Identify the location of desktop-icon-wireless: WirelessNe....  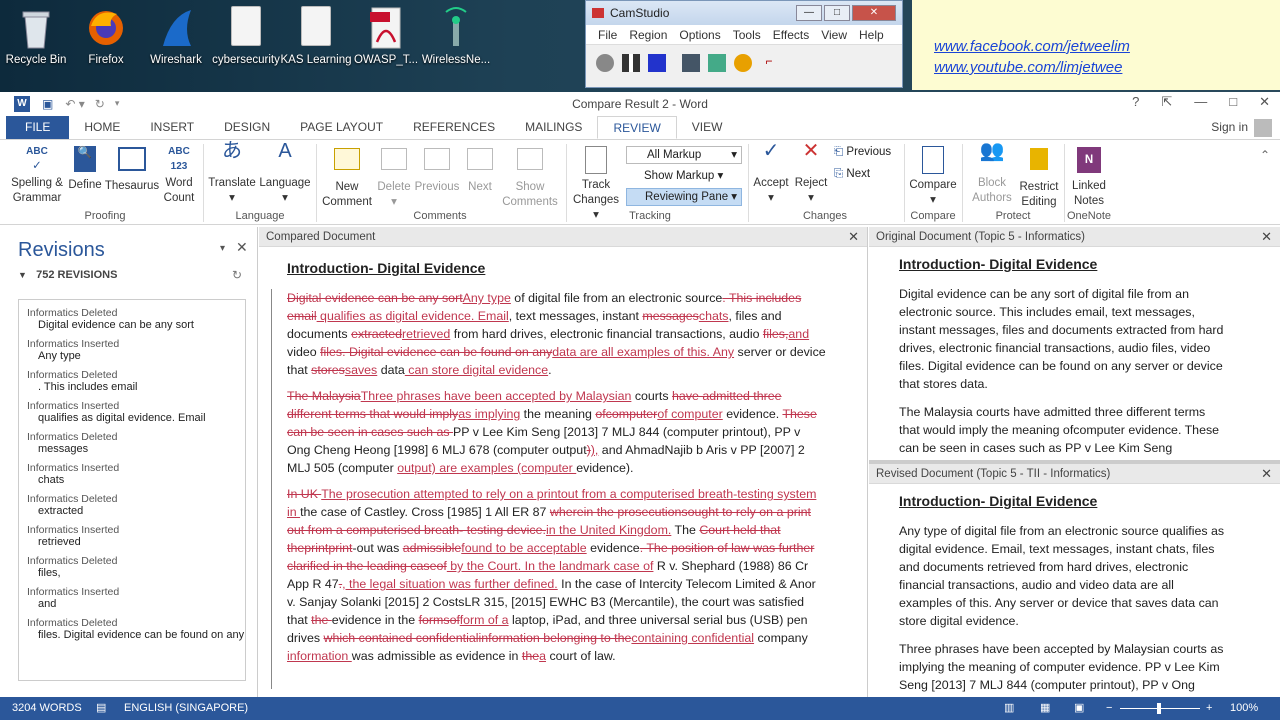
(456, 36).